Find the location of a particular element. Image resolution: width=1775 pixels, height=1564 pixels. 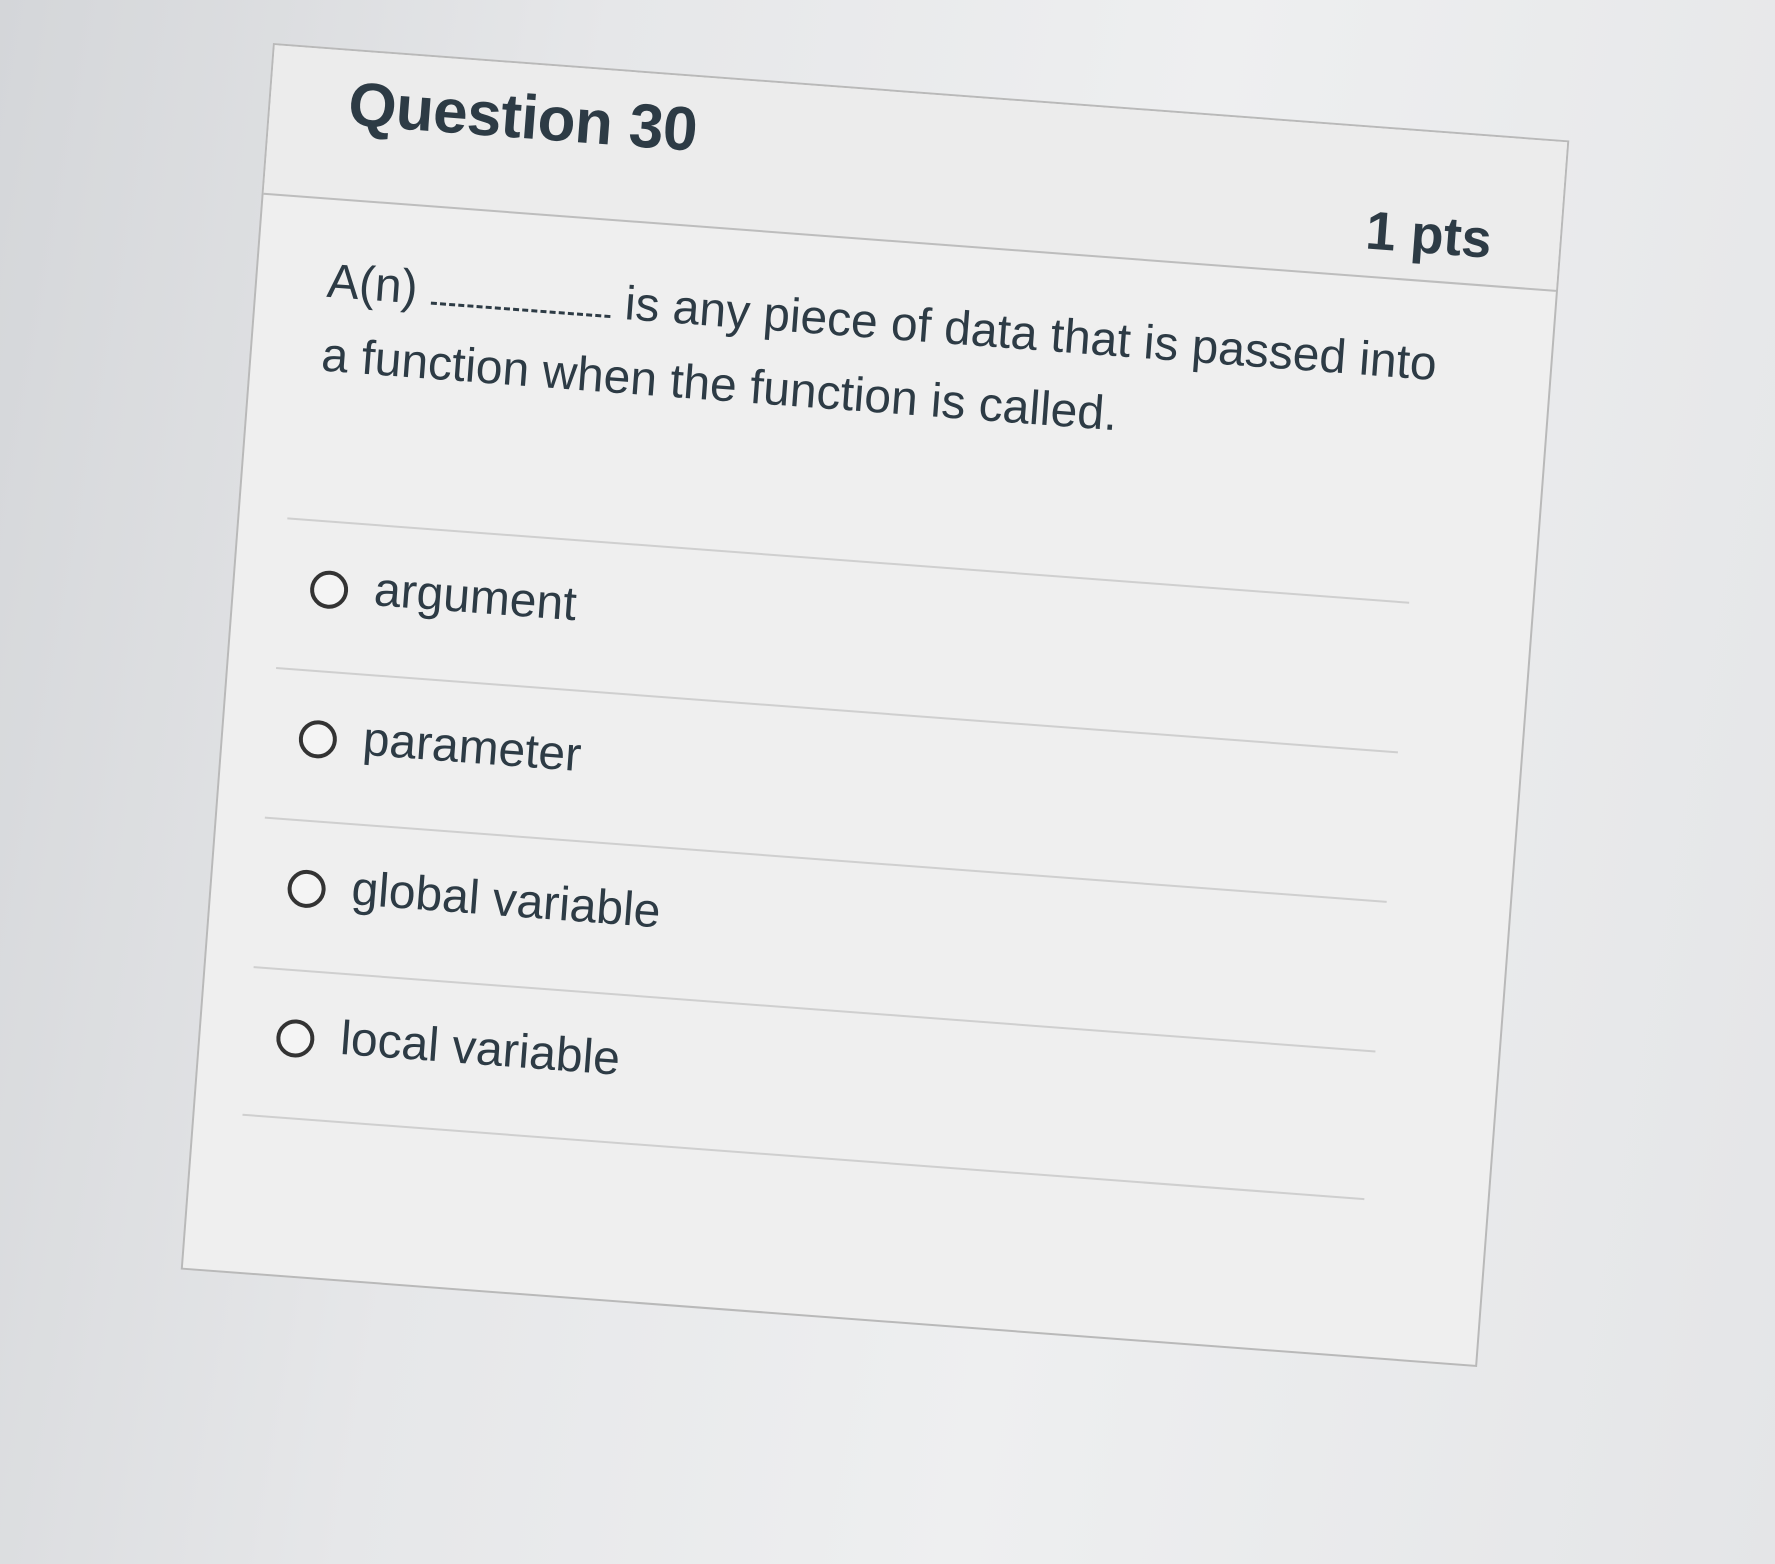

answer-label: argument is located at coordinates (475, 597).